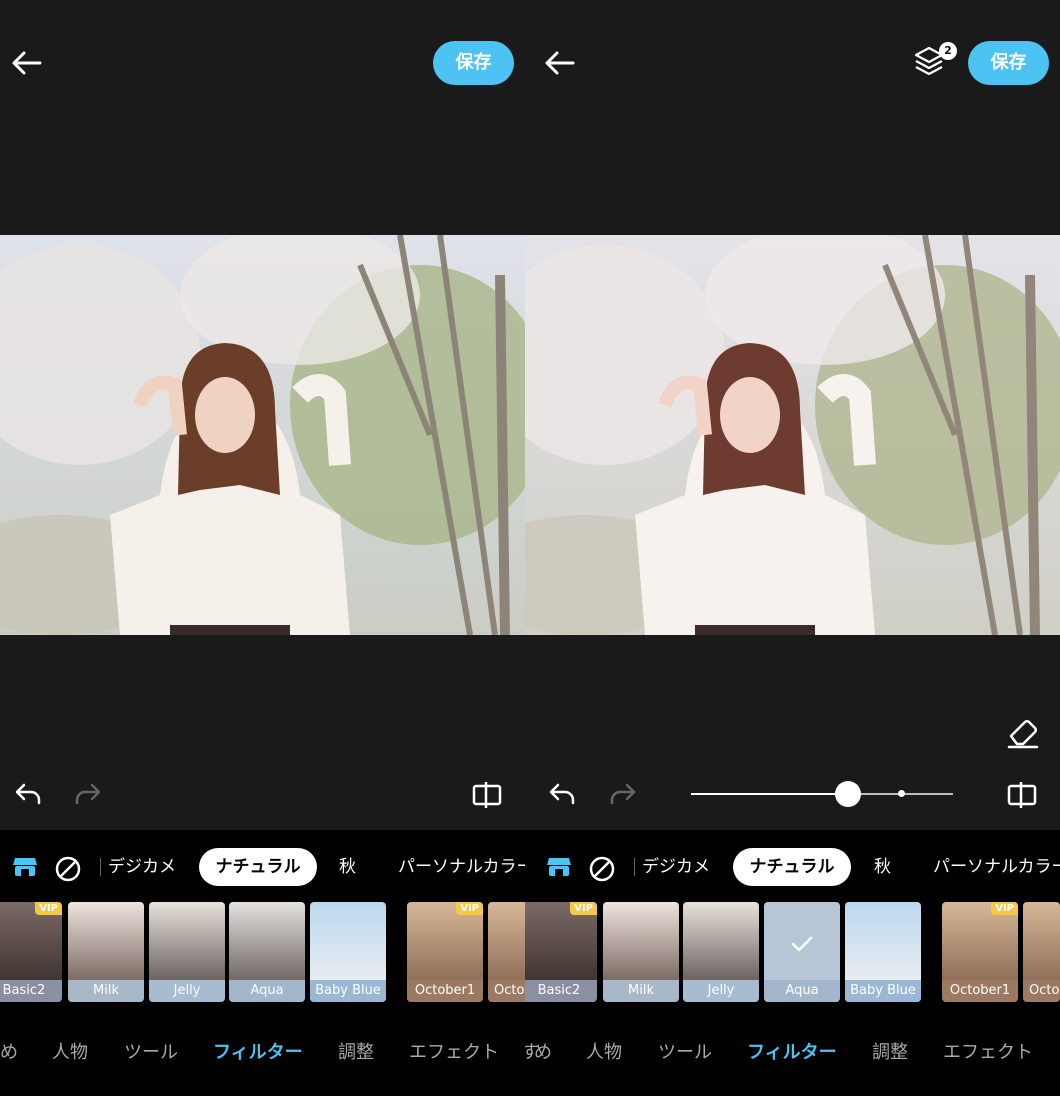  Describe the element at coordinates (267, 952) in the screenshot. I see `filter-thumb-aqua: Aqua` at that location.